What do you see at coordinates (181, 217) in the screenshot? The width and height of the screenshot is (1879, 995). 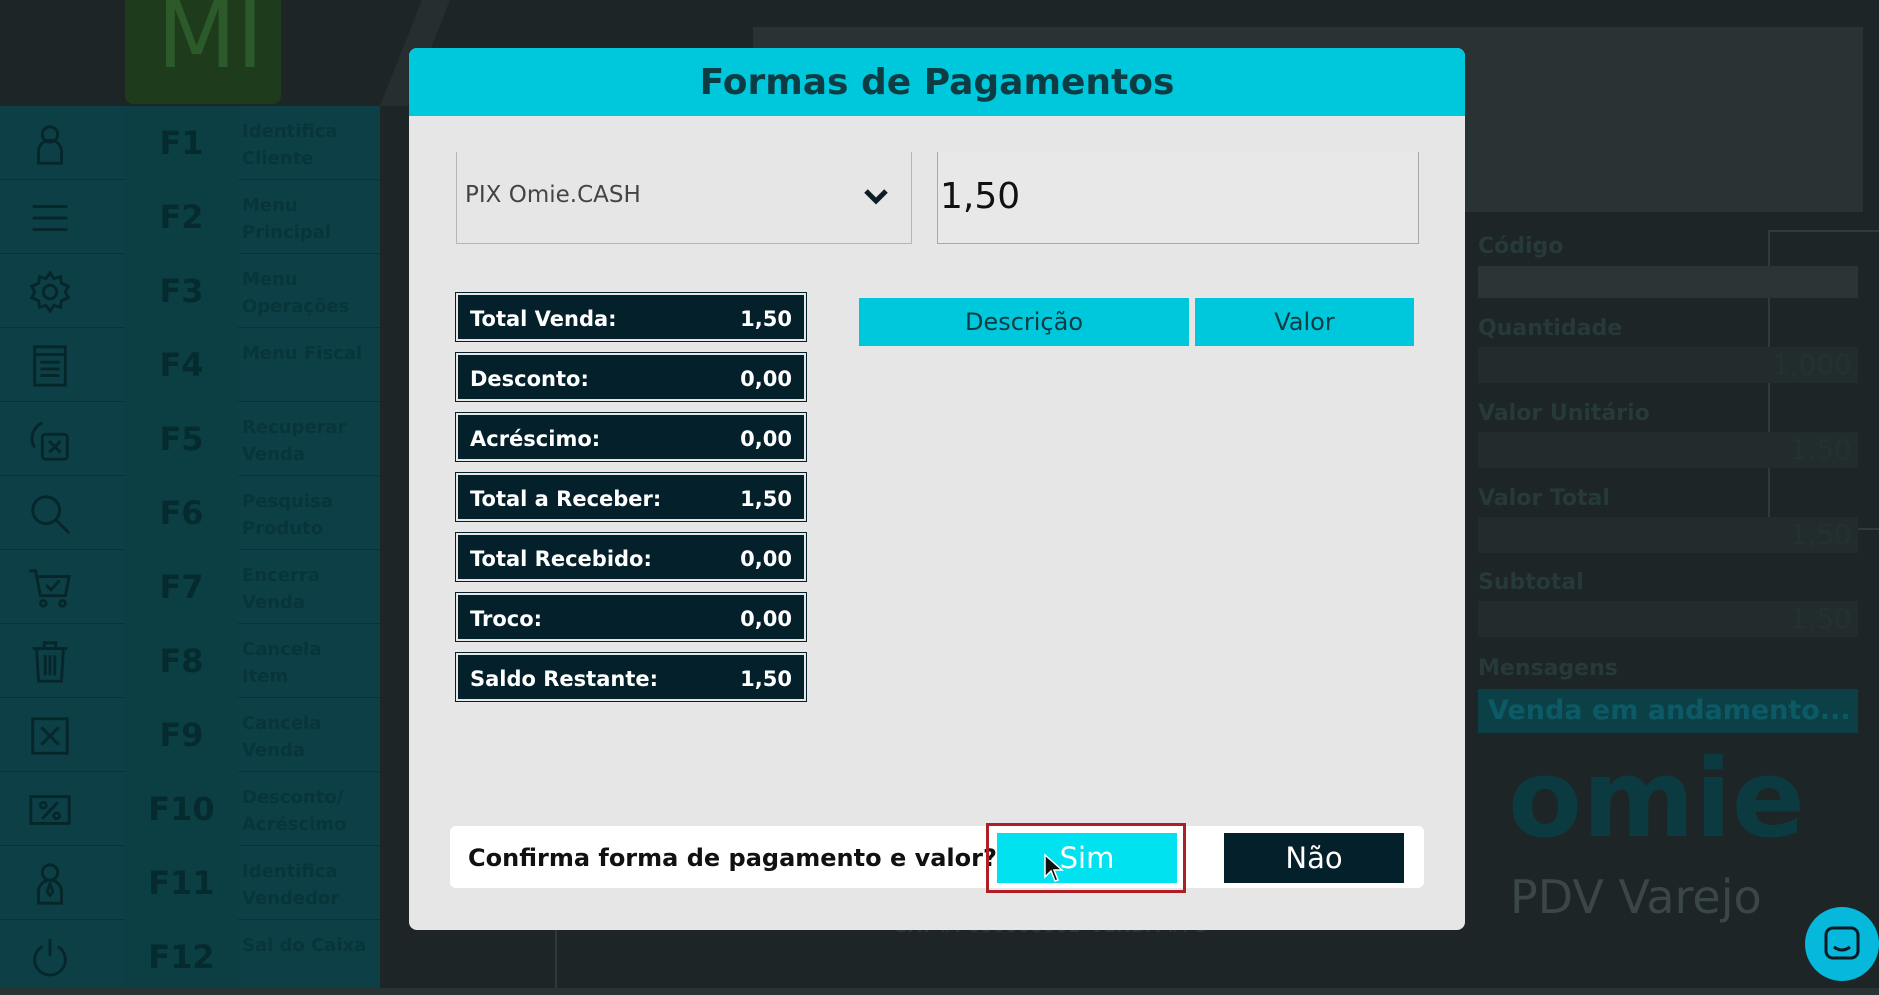 I see `function-key: F2` at bounding box center [181, 217].